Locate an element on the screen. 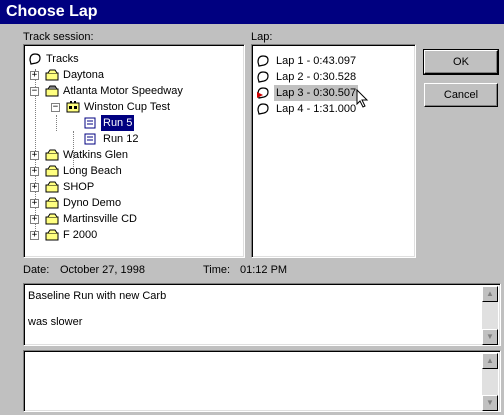 Image resolution: width=504 pixels, height=415 pixels. notes-line-1: Baseline Run with new Carb is located at coordinates (97, 296).